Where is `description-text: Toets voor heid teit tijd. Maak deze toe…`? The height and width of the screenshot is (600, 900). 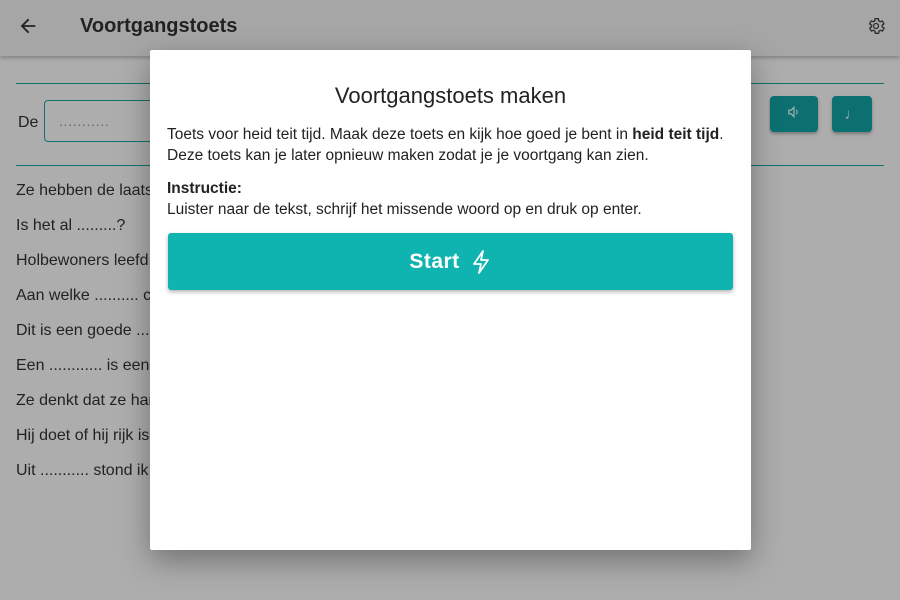 description-text: Toets voor heid teit tijd. Maak deze toe… is located at coordinates (400, 134).